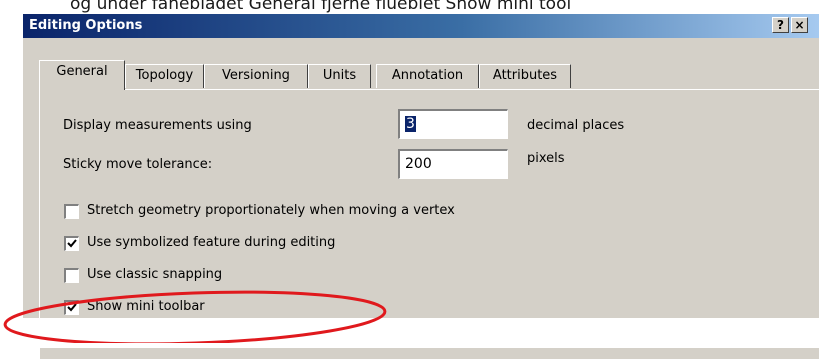 This screenshot has width=819, height=359. What do you see at coordinates (155, 274) in the screenshot?
I see `checkbox-label: Use classic snapping` at bounding box center [155, 274].